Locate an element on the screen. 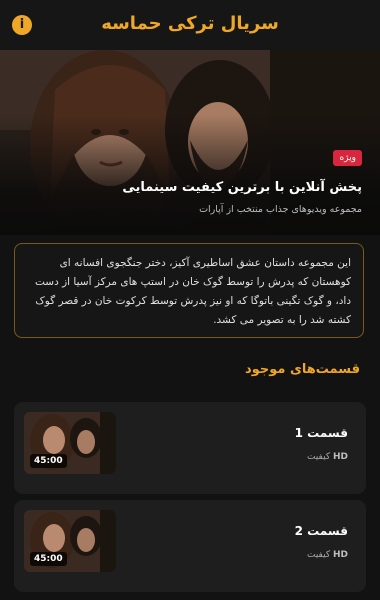  hero-title: پخش آنلاین با برترین کیفیت سینمایی is located at coordinates (242, 187).